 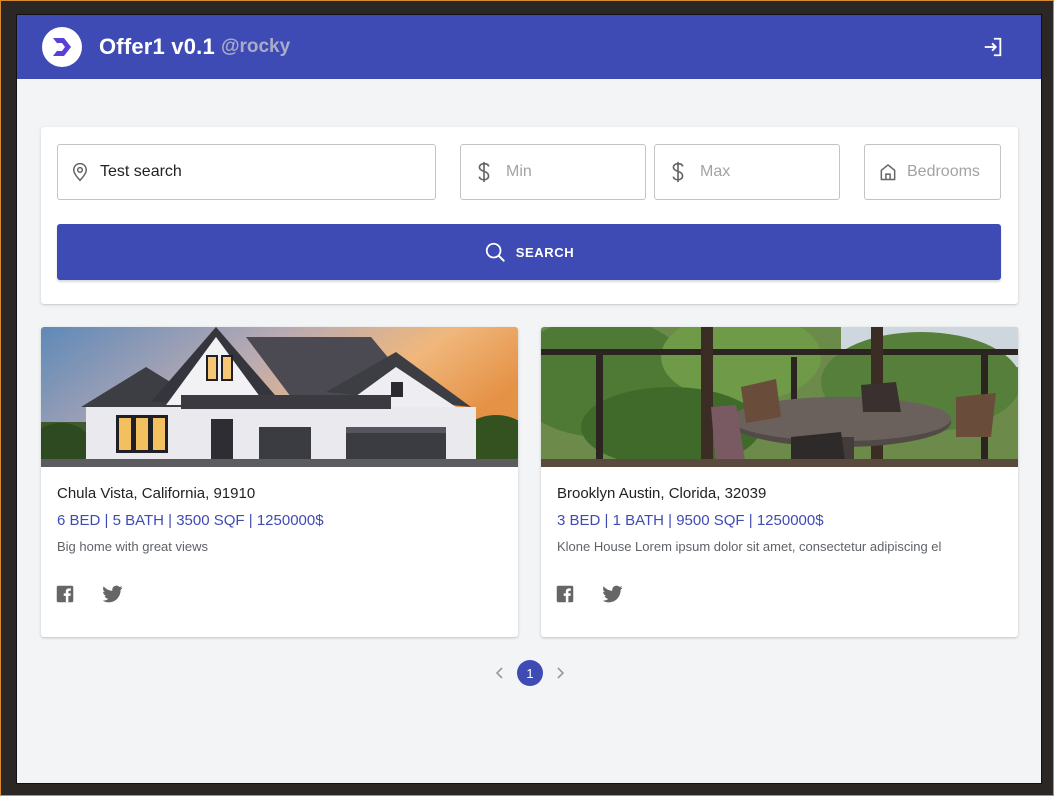 I want to click on location-field, so click(x=246, y=172).